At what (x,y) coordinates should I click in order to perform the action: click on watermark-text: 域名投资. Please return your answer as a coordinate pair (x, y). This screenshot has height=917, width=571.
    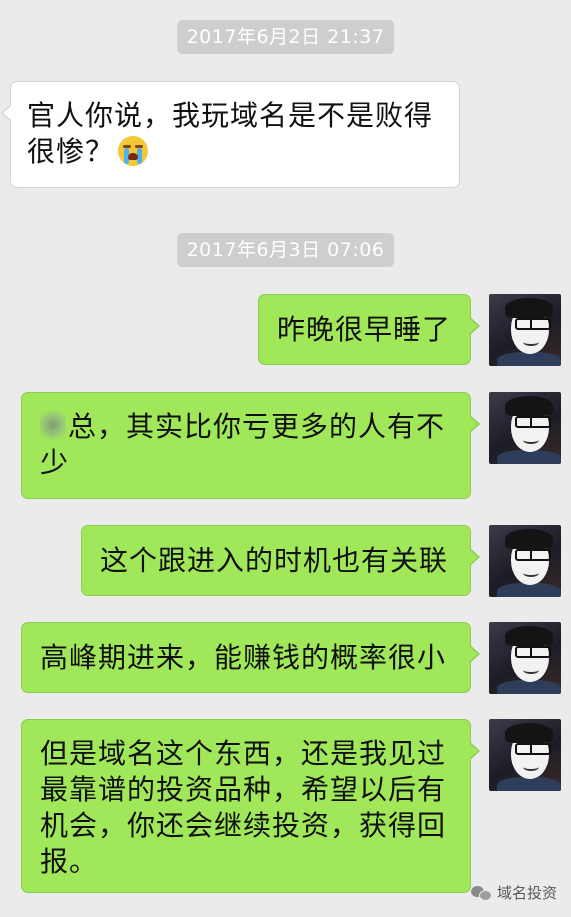
    Looking at the image, I should click on (526, 893).